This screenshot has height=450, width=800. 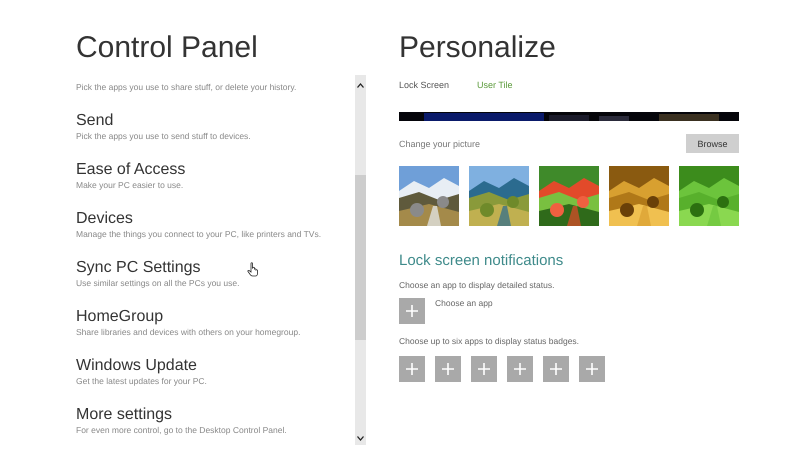 I want to click on notifications-heading: Lock screen notifications, so click(x=481, y=261).